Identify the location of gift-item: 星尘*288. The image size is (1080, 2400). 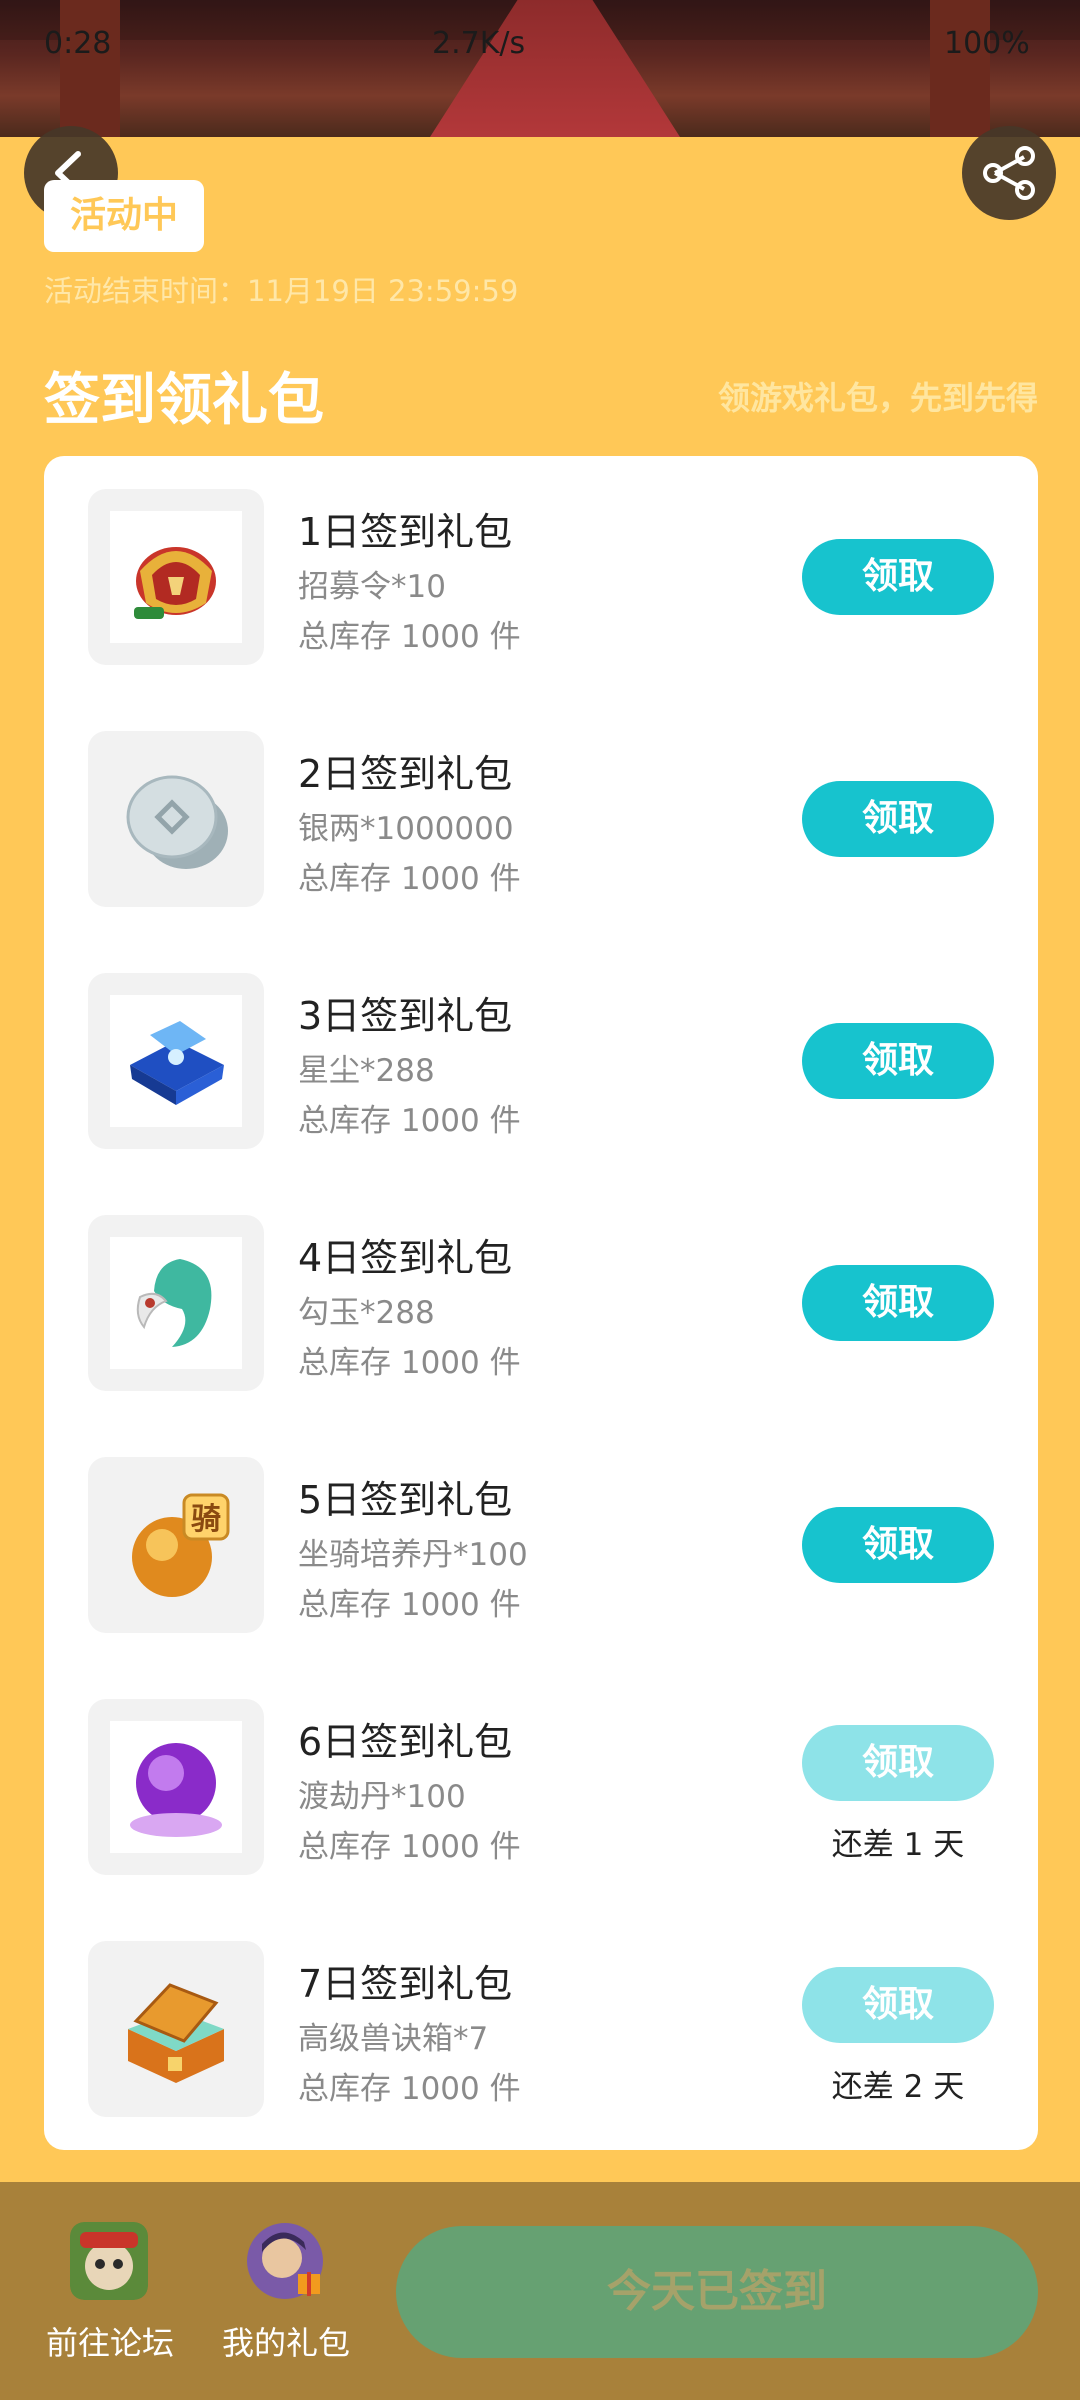
(366, 1071).